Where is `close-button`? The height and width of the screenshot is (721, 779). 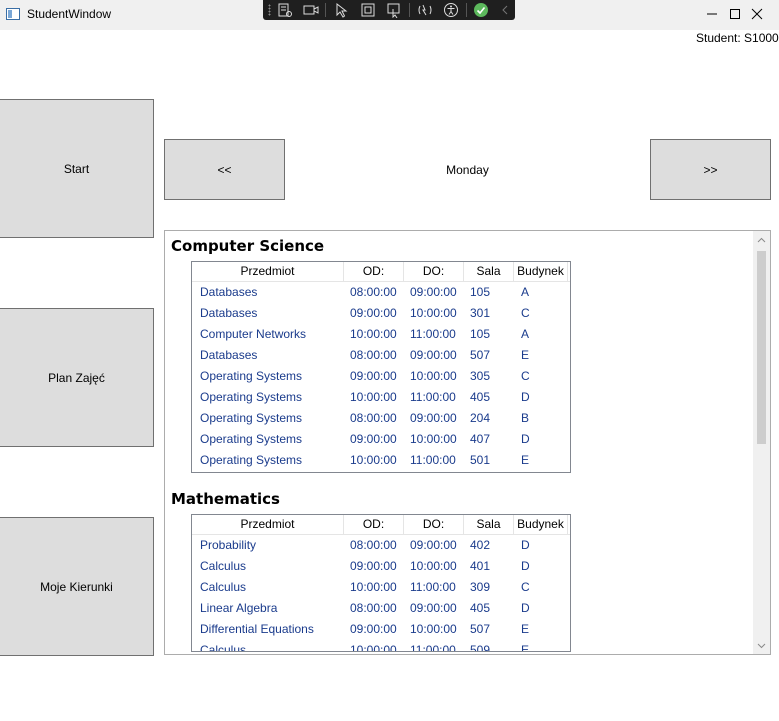
close-button is located at coordinates (756, 14).